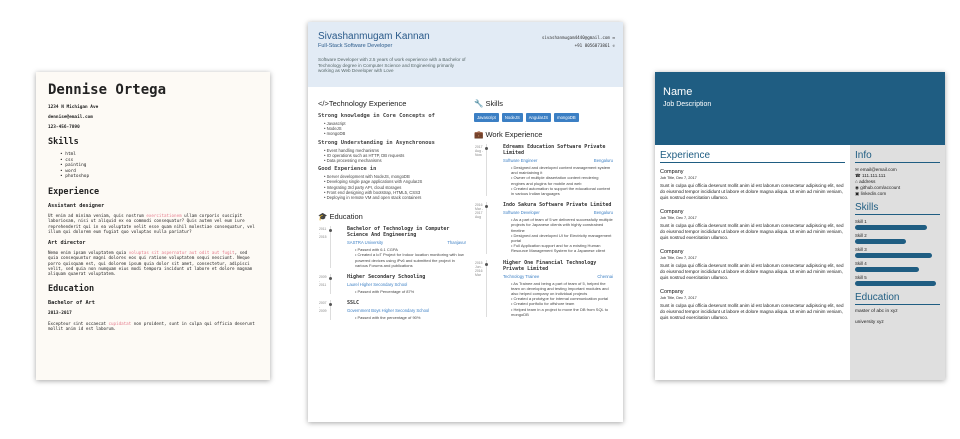 This screenshot has height=439, width=960. I want to click on position-text: Software Engineer, so click(520, 160).